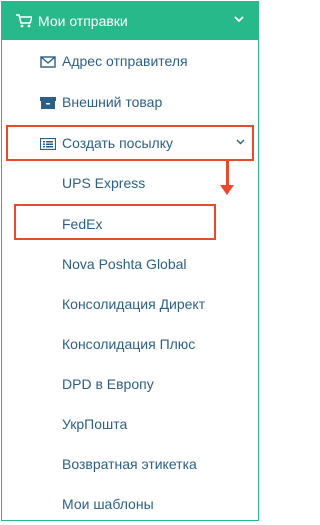  I want to click on submenu-item-my-templates: Мои шаблоны, so click(130, 505).